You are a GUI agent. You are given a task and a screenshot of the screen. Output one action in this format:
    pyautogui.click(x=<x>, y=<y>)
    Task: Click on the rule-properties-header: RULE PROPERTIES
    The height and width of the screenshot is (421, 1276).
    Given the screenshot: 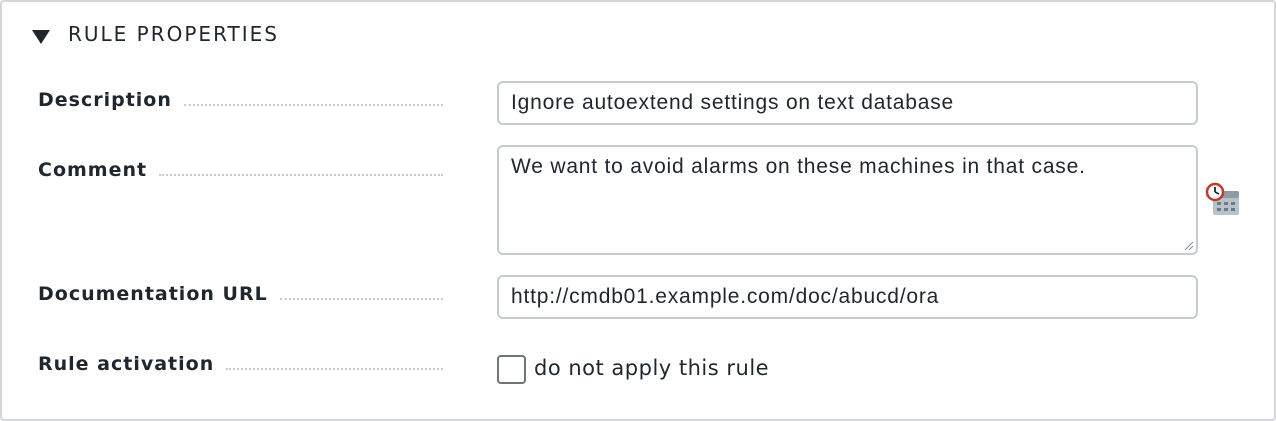 What is the action you would take?
    pyautogui.click(x=155, y=34)
    